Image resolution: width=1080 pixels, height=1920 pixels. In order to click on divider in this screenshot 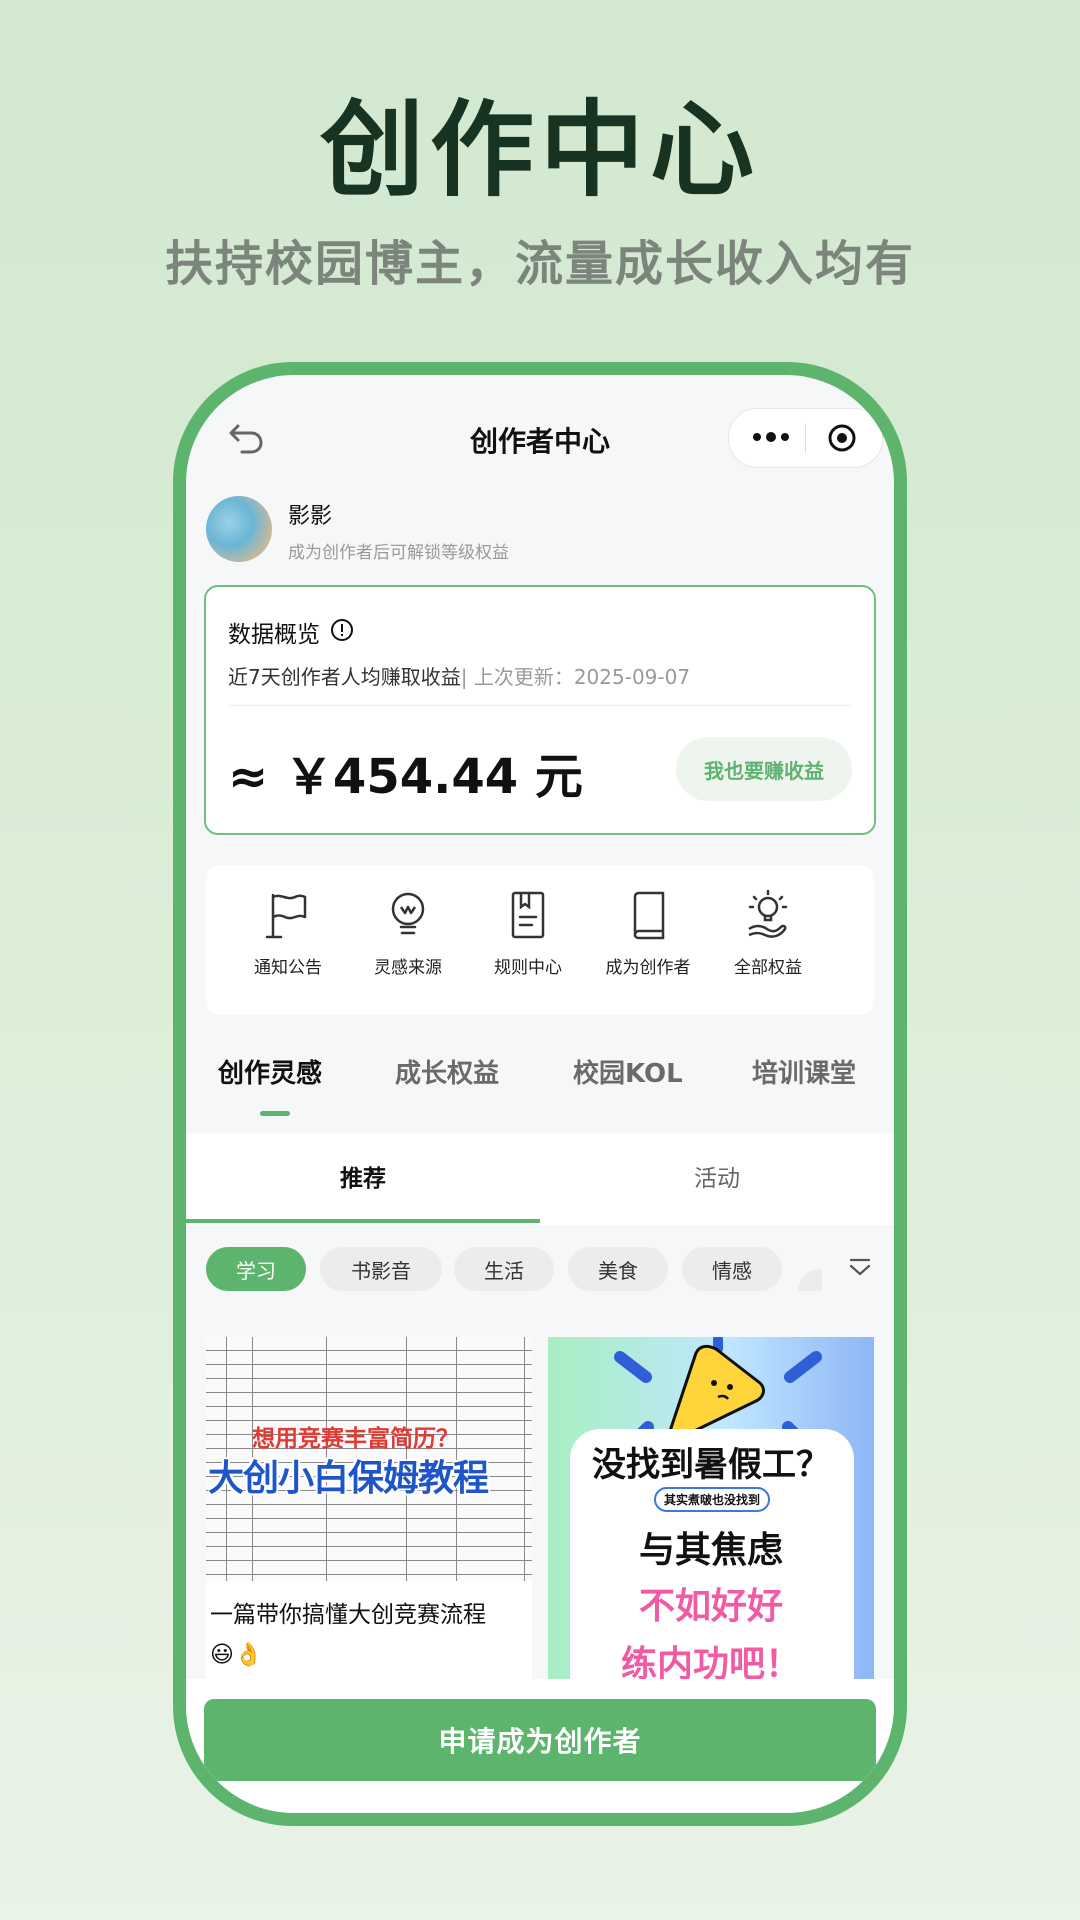, I will do `click(540, 705)`.